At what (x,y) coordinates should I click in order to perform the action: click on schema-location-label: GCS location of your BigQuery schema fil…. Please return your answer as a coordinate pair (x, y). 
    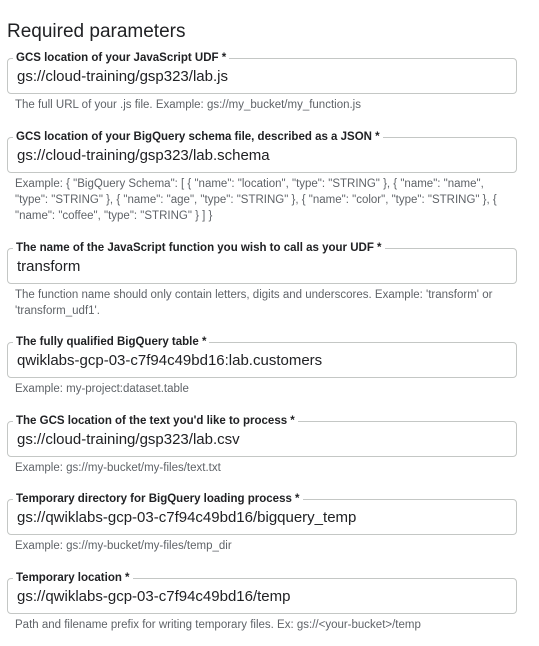
    Looking at the image, I should click on (198, 137).